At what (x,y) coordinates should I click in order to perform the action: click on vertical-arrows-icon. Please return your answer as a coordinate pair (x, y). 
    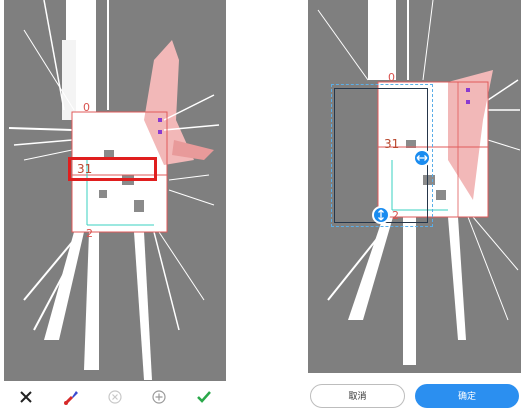
    Looking at the image, I should click on (381, 215).